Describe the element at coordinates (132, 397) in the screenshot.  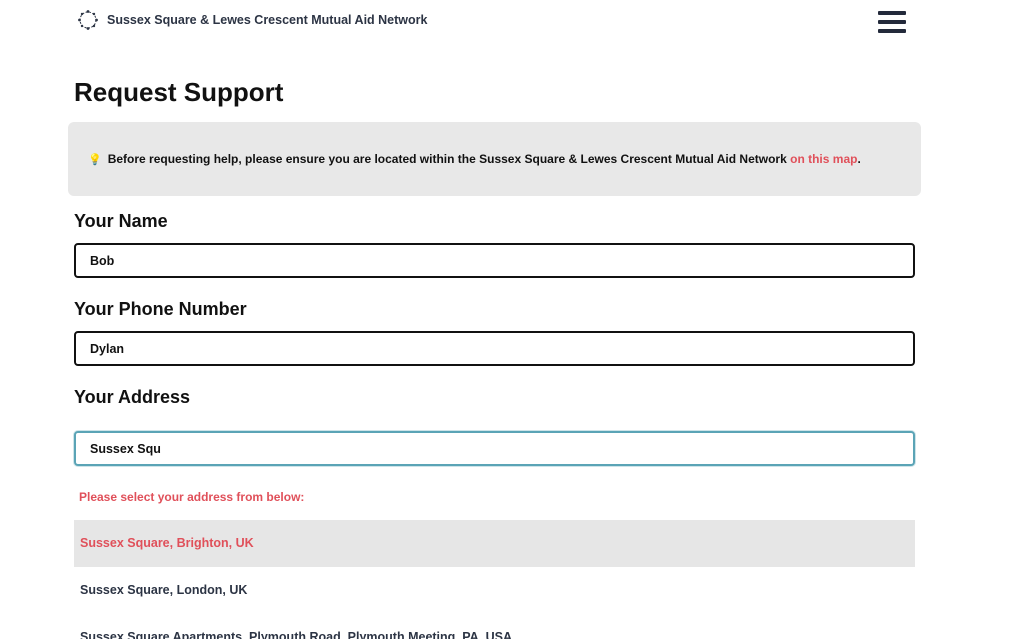
I see `address-label: Your Address` at that location.